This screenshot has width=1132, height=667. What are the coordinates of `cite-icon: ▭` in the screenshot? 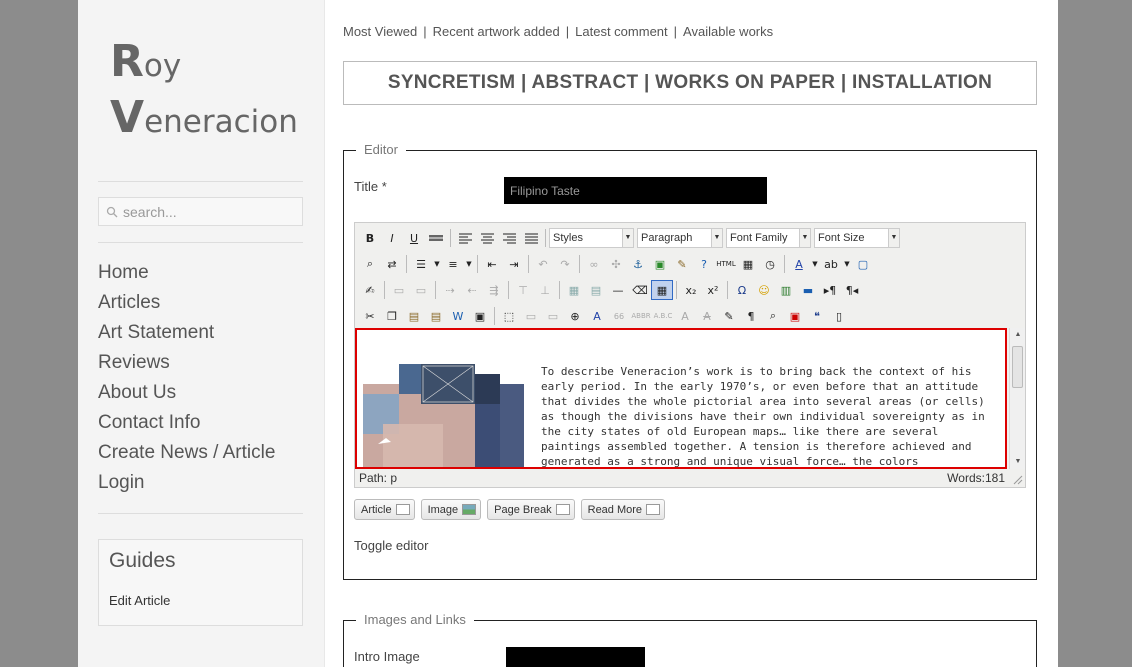 It's located at (531, 316).